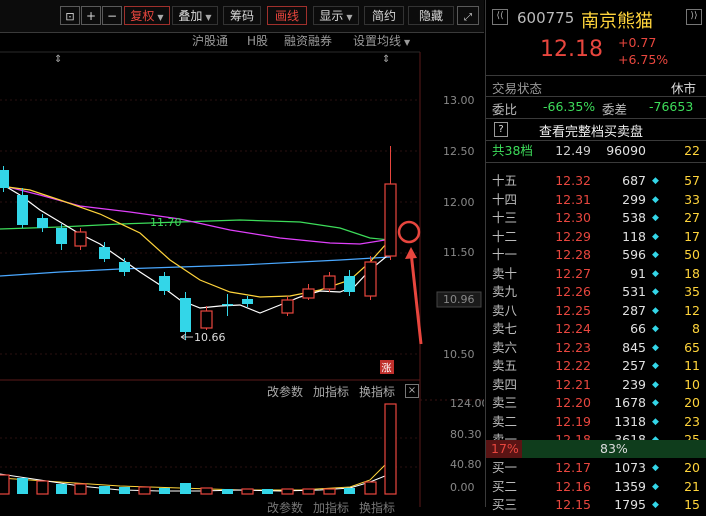  Describe the element at coordinates (596, 348) in the screenshot. I see `sell-level-row: 卖六 12.23 845 ◆ 65` at that location.